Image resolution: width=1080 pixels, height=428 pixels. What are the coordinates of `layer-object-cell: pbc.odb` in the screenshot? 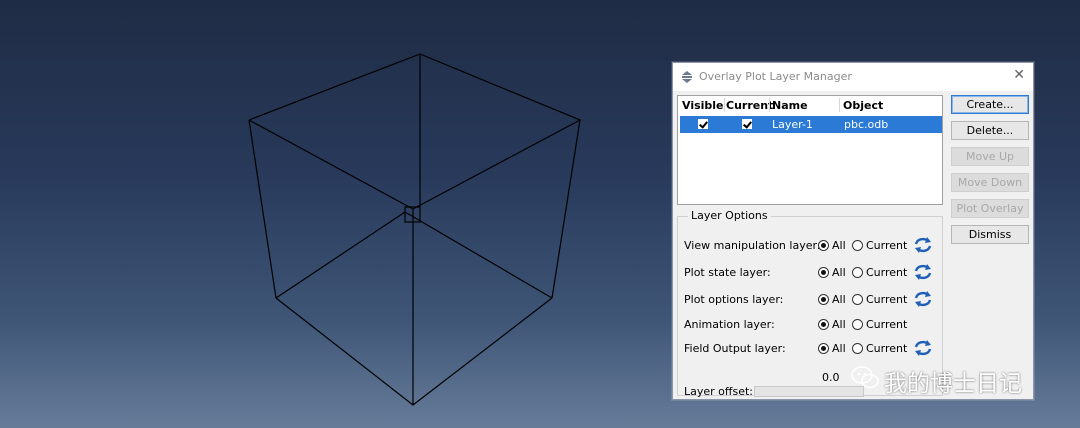 It's located at (866, 124).